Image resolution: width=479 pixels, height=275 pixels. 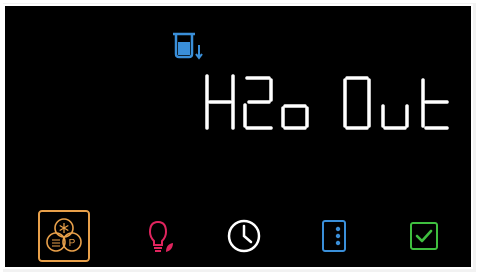 I want to click on menu-button, so click(x=334, y=236).